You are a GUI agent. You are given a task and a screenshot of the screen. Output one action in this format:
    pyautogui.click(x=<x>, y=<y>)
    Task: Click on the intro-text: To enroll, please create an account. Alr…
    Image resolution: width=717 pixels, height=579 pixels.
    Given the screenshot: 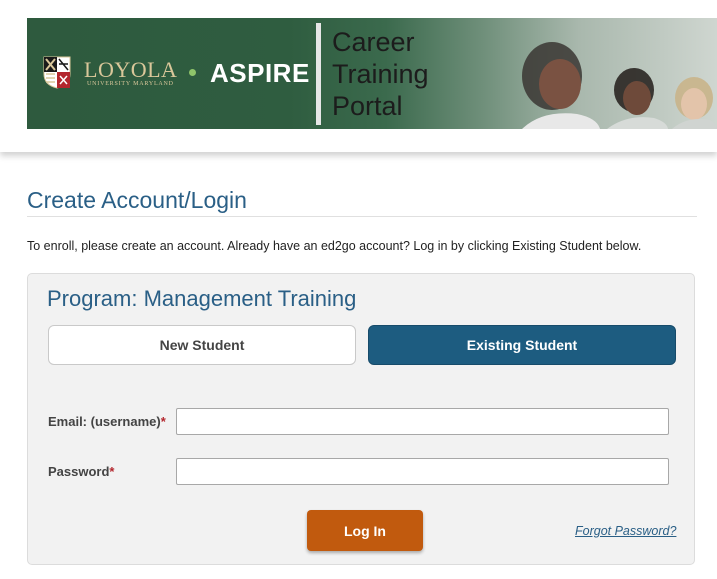 What is the action you would take?
    pyautogui.click(x=334, y=246)
    